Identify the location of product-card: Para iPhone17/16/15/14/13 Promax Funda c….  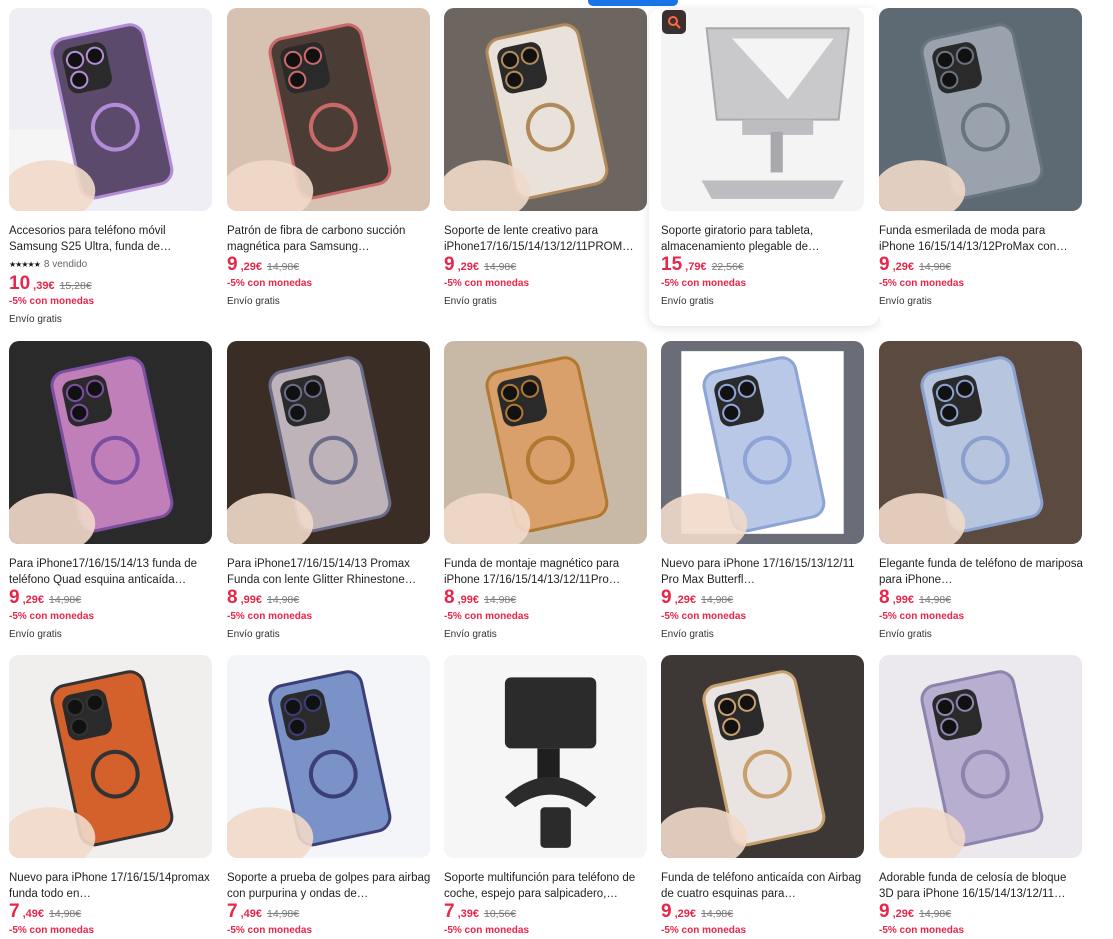
(336, 500).